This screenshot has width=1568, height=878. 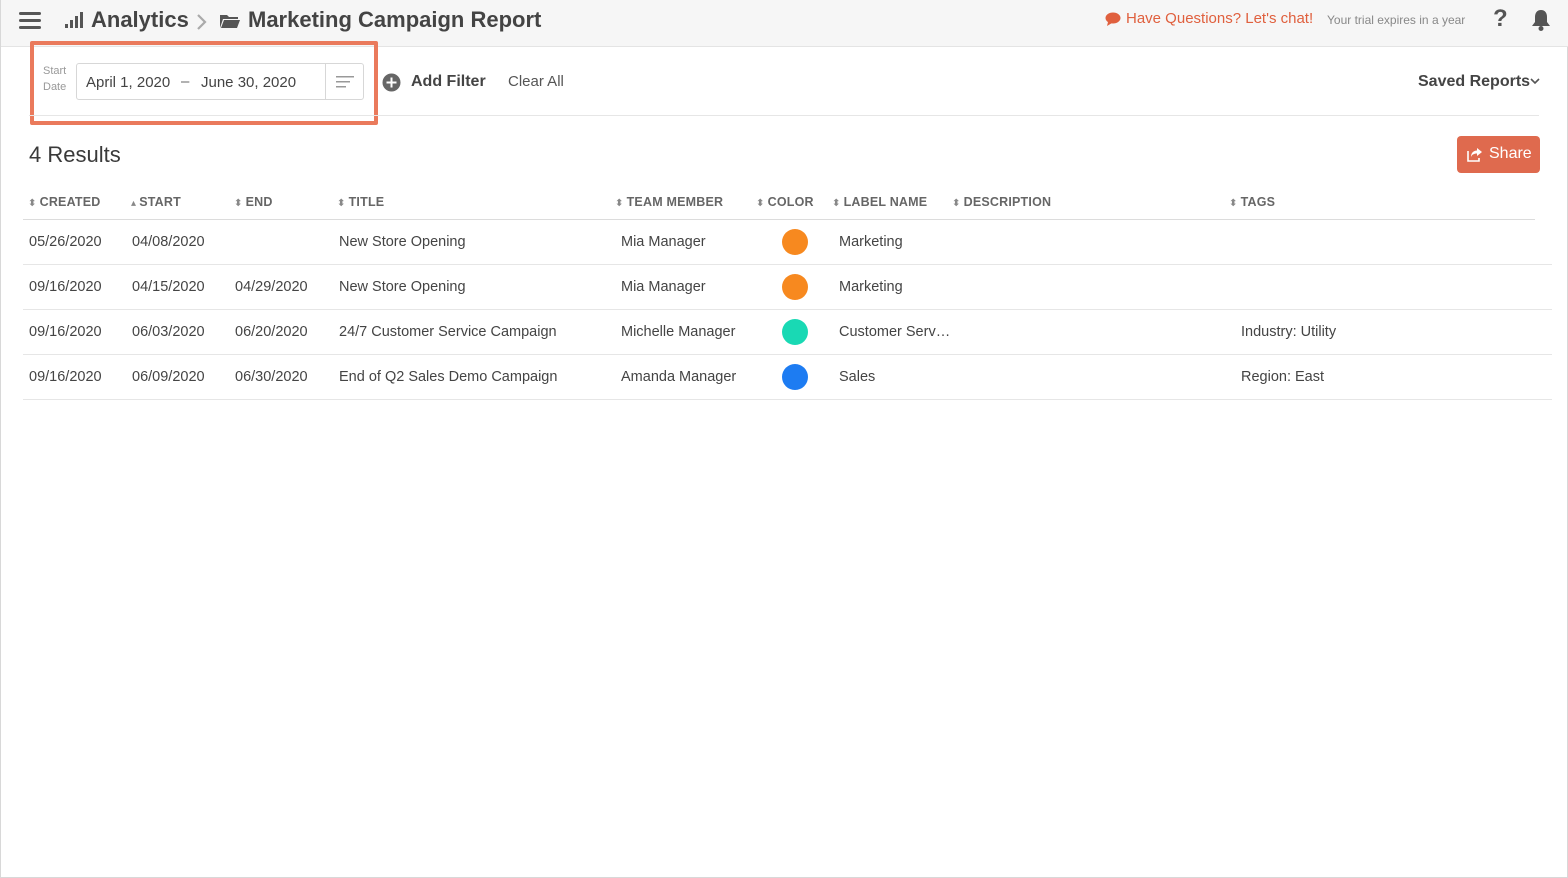 What do you see at coordinates (1289, 332) in the screenshot?
I see `cell-tags: Industry: Utility` at bounding box center [1289, 332].